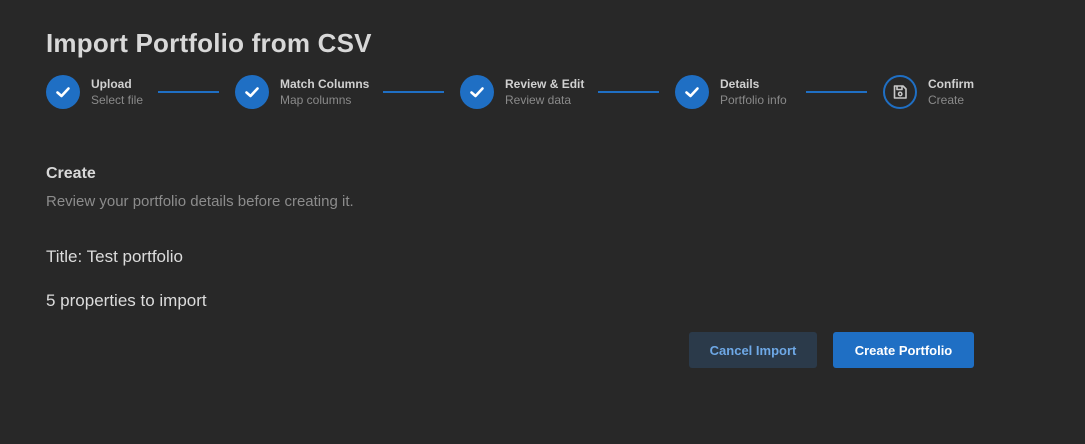  What do you see at coordinates (316, 100) in the screenshot?
I see `step-sublabel: Map columns` at bounding box center [316, 100].